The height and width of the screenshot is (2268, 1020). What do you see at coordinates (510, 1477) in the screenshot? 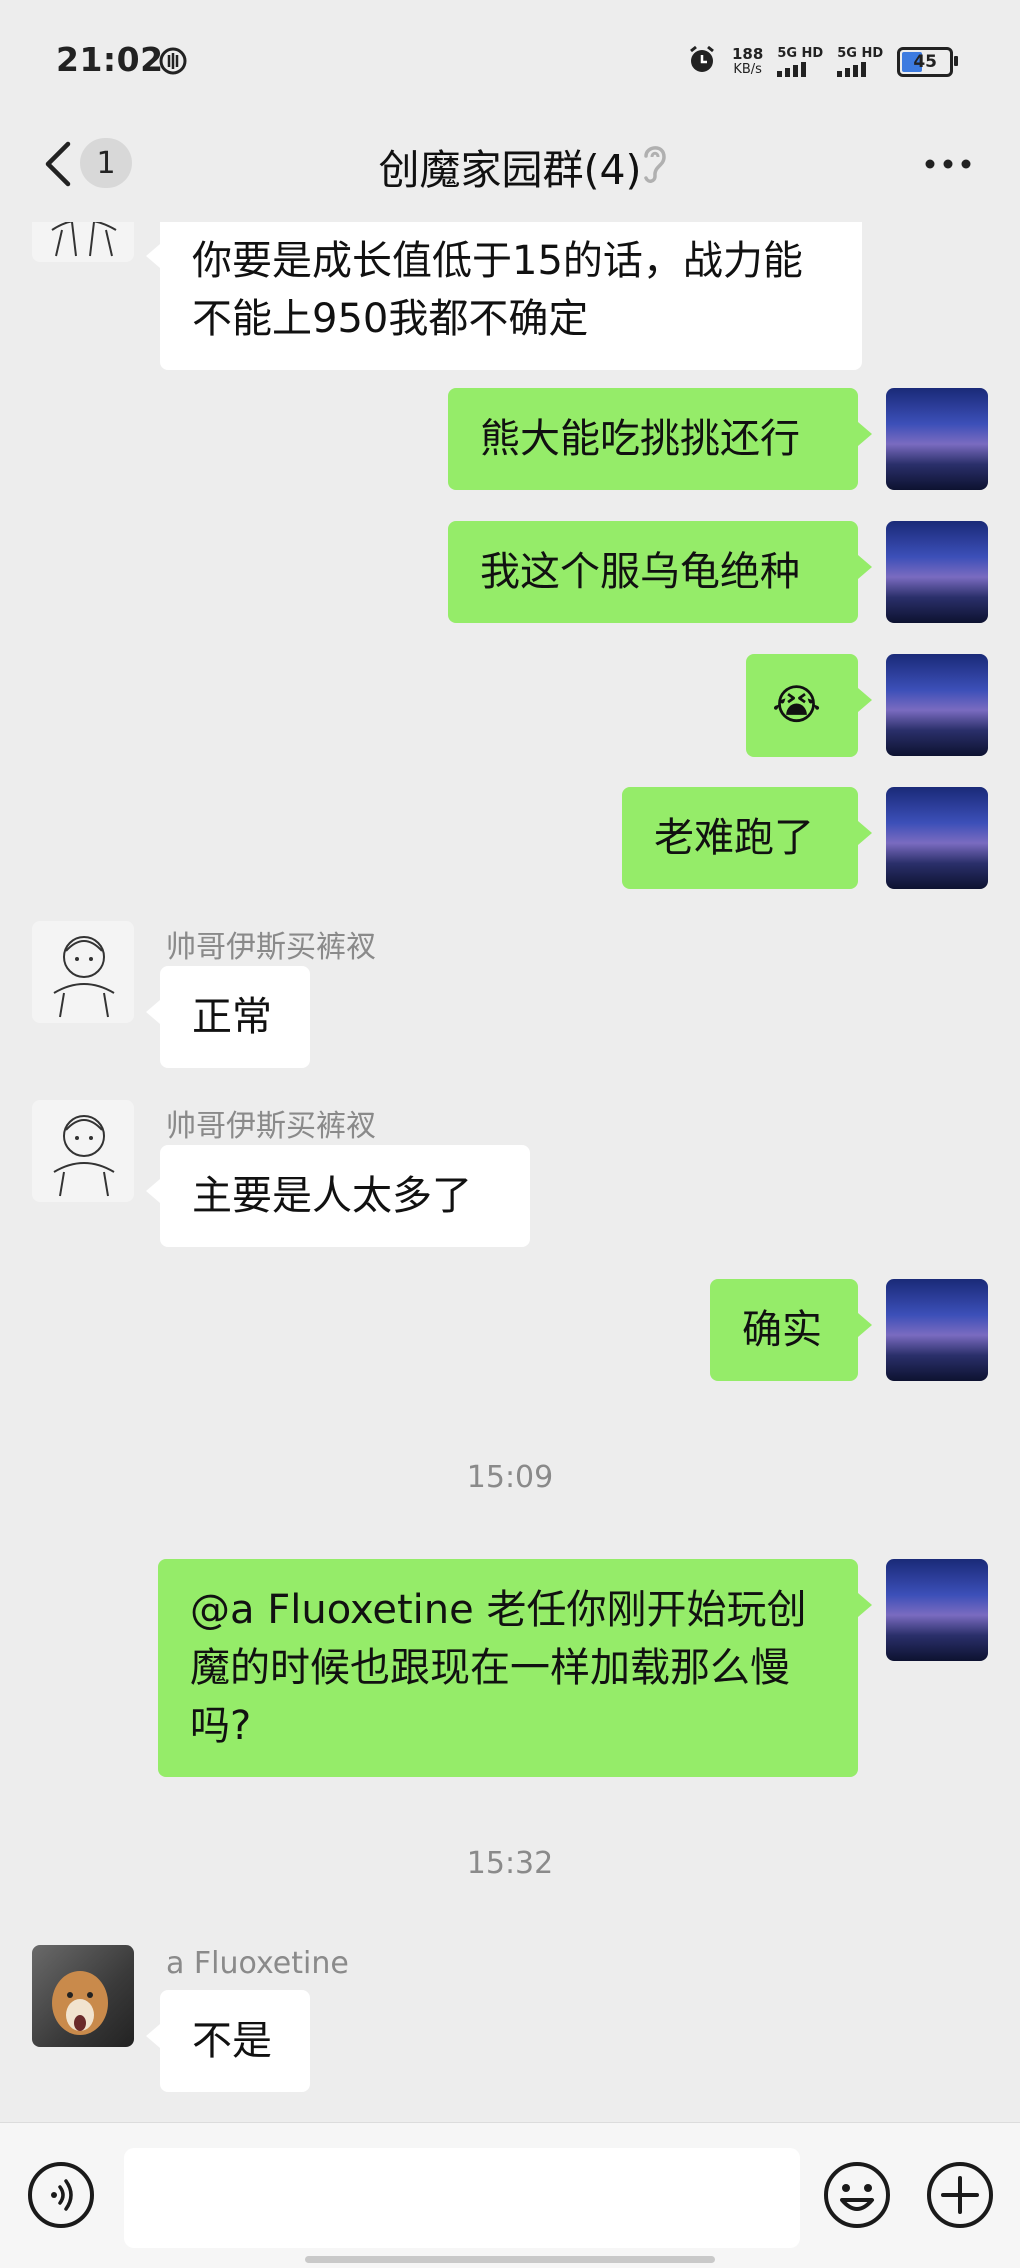
I see `timestamp: 15:09` at bounding box center [510, 1477].